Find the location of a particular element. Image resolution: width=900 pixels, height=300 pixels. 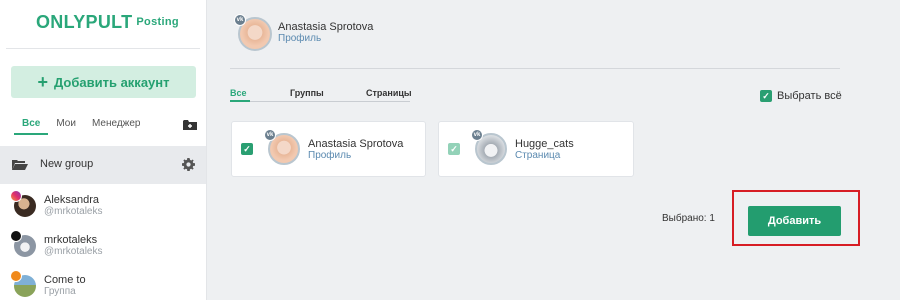

account-handle: Группа is located at coordinates (60, 291).